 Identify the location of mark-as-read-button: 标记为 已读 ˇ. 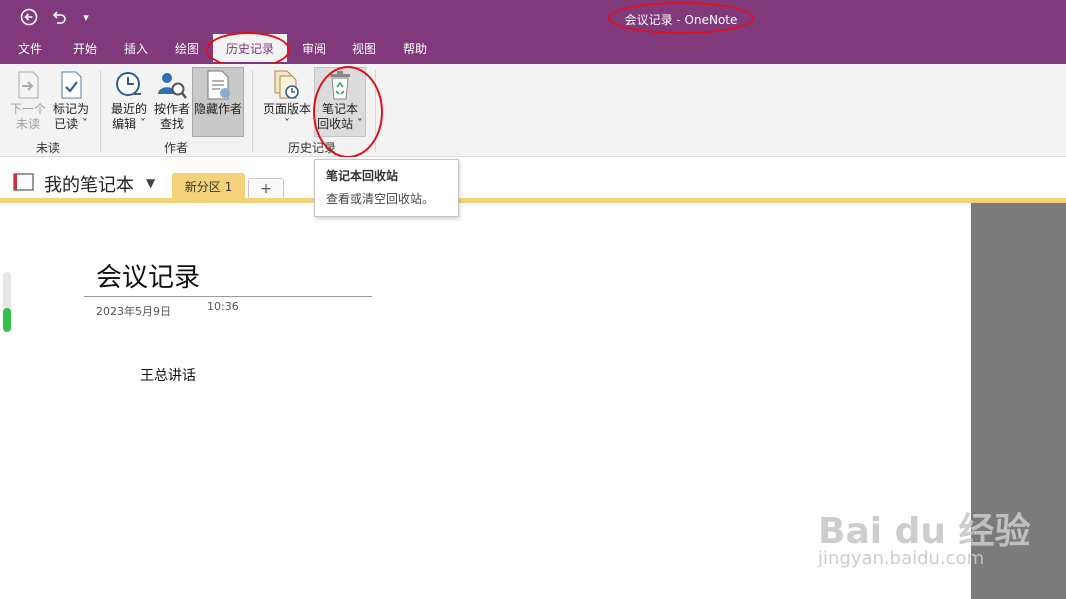
(71, 100).